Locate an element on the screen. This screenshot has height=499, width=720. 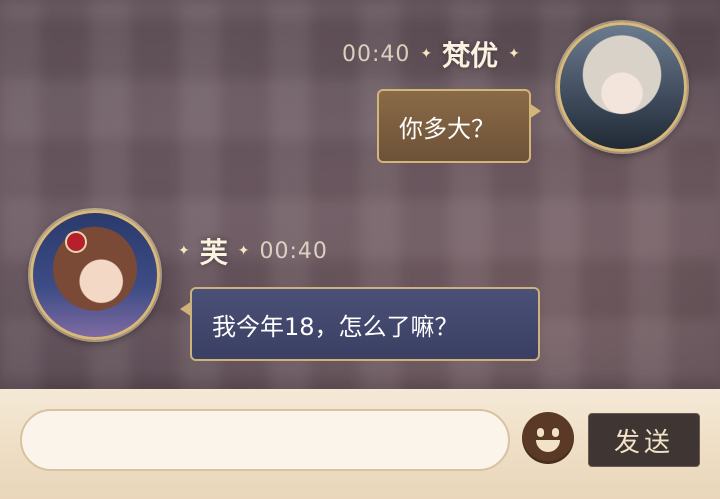
chat-bubble-2: 我今年18，怎么了嘛？ is located at coordinates (360, 324).